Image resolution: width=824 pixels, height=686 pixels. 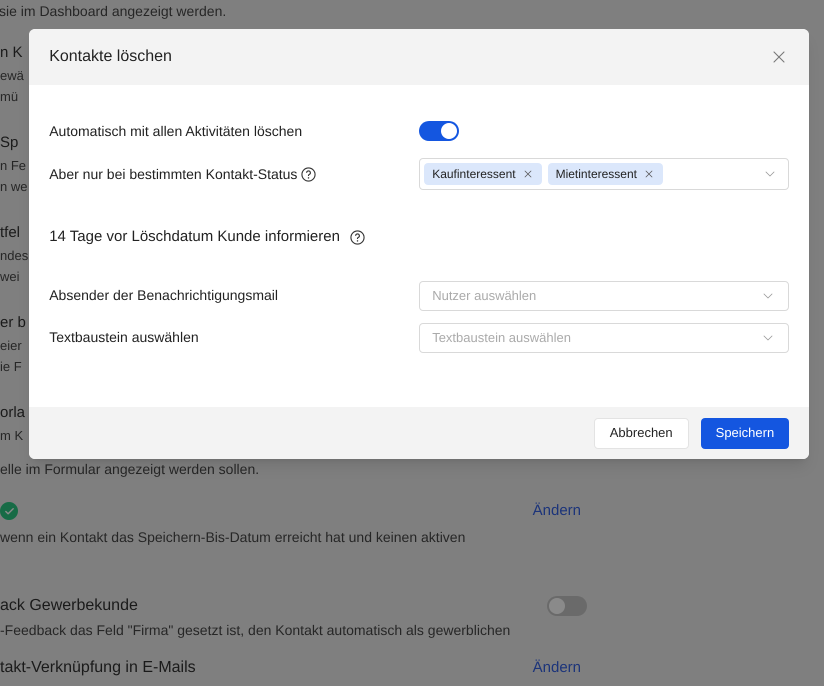 I want to click on option-label: Absender der Benachrichtigungsmail, so click(x=164, y=295).